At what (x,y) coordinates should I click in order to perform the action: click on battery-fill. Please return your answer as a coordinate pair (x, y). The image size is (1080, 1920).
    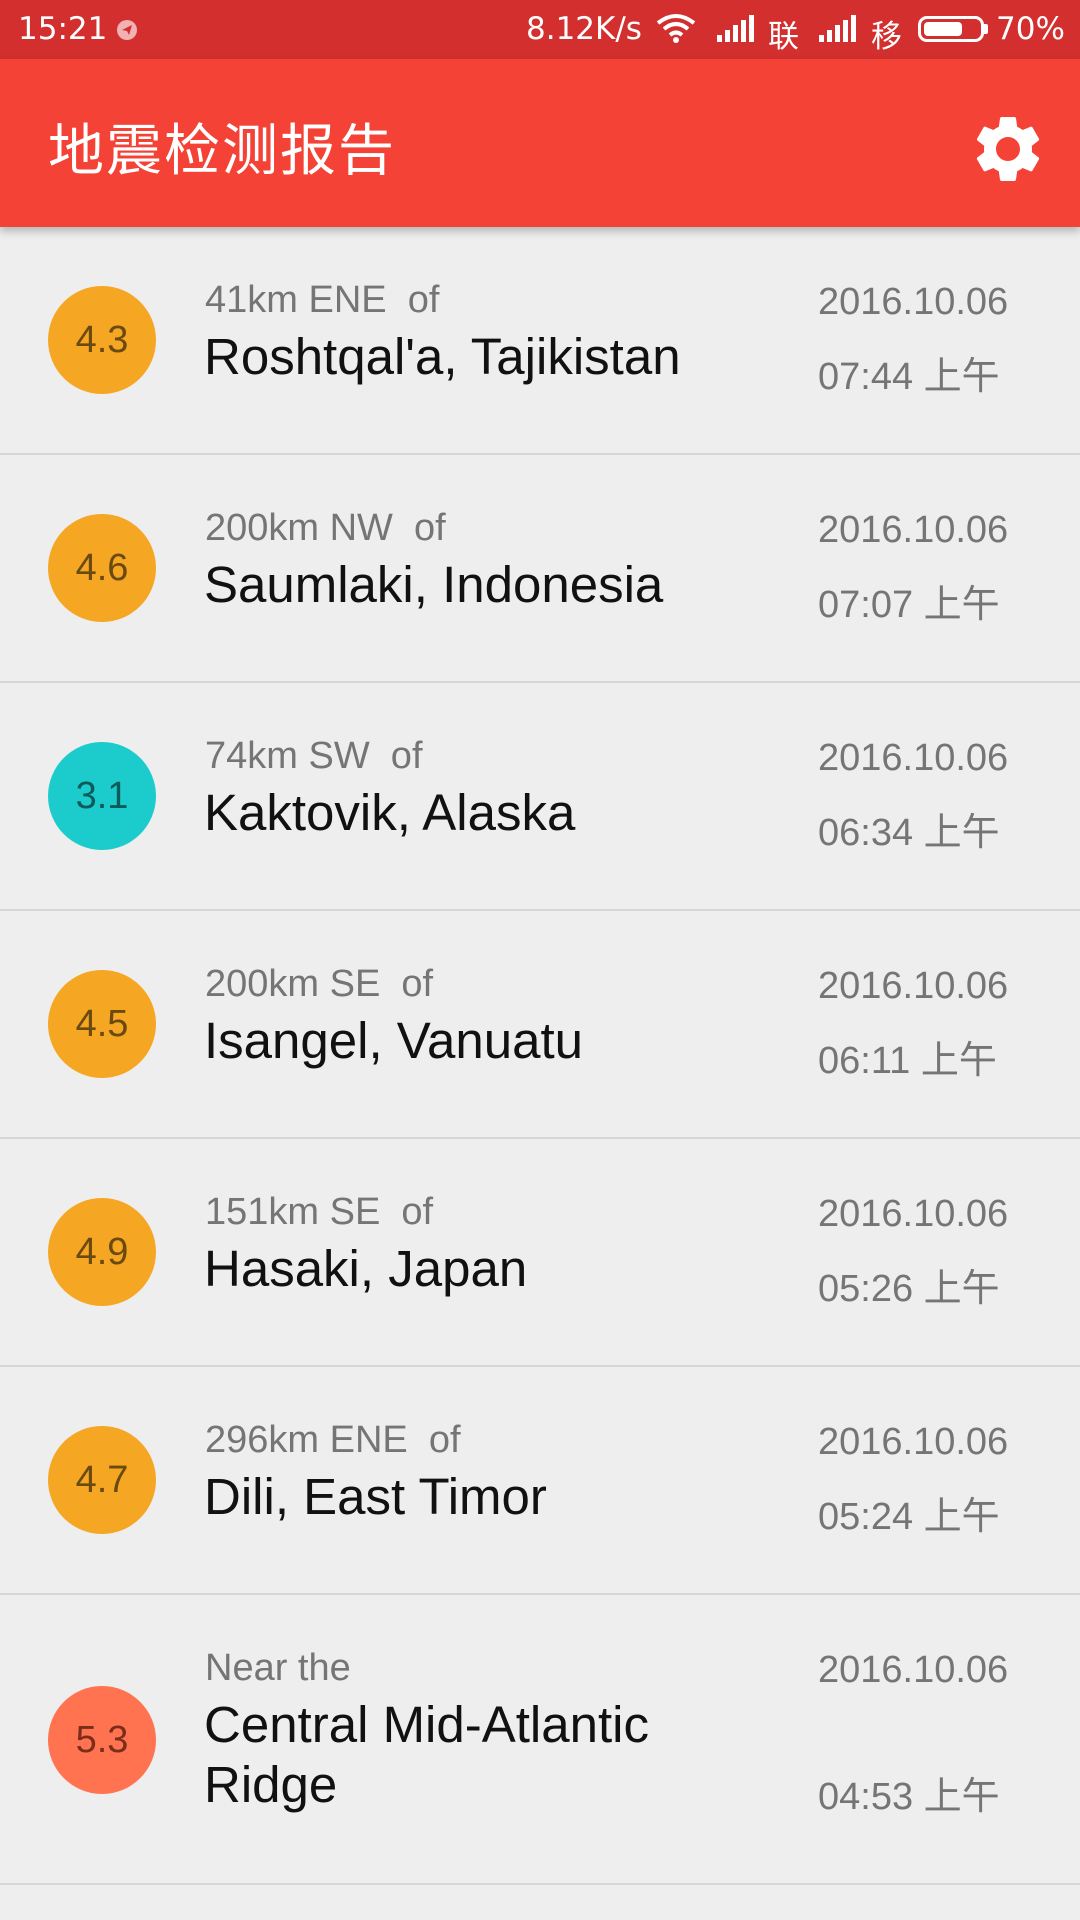
    Looking at the image, I should click on (943, 29).